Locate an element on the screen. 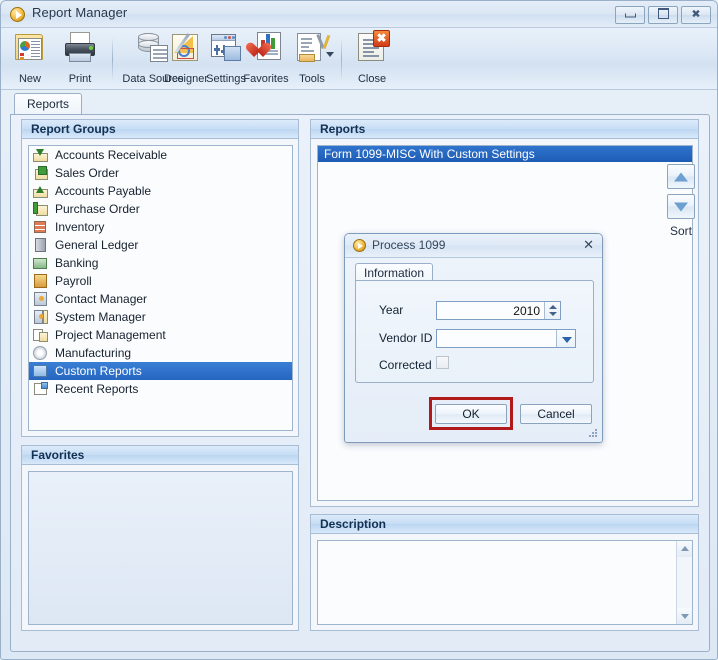 Image resolution: width=718 pixels, height=660 pixels. group-item-contact-manager: Contact Manager is located at coordinates (160, 299).